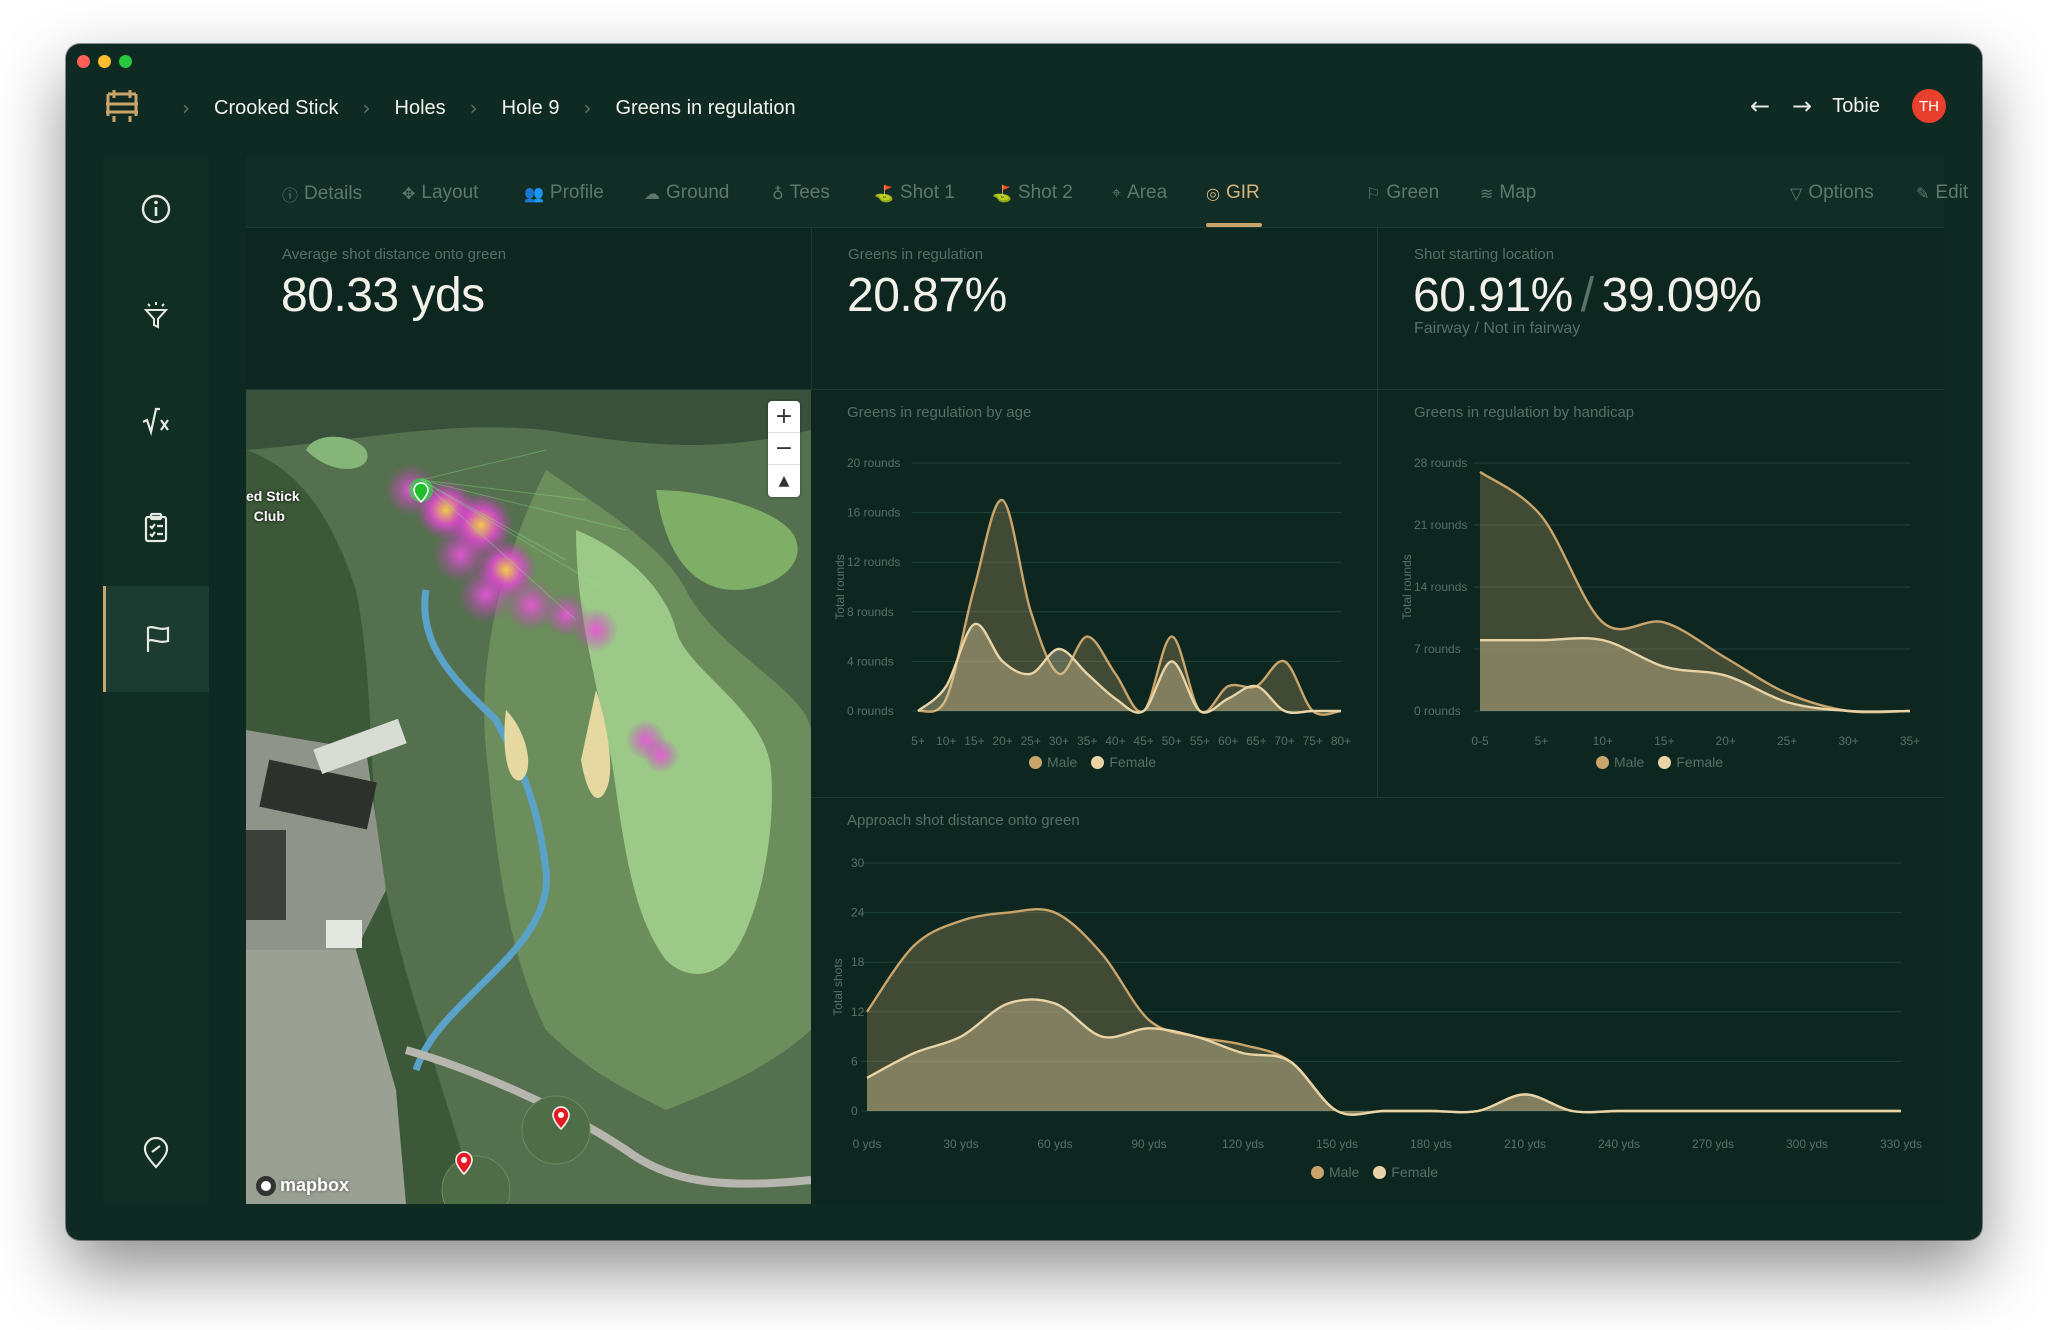 The image size is (2048, 1330). Describe the element at coordinates (576, 192) in the screenshot. I see `tab-label: Profile` at that location.